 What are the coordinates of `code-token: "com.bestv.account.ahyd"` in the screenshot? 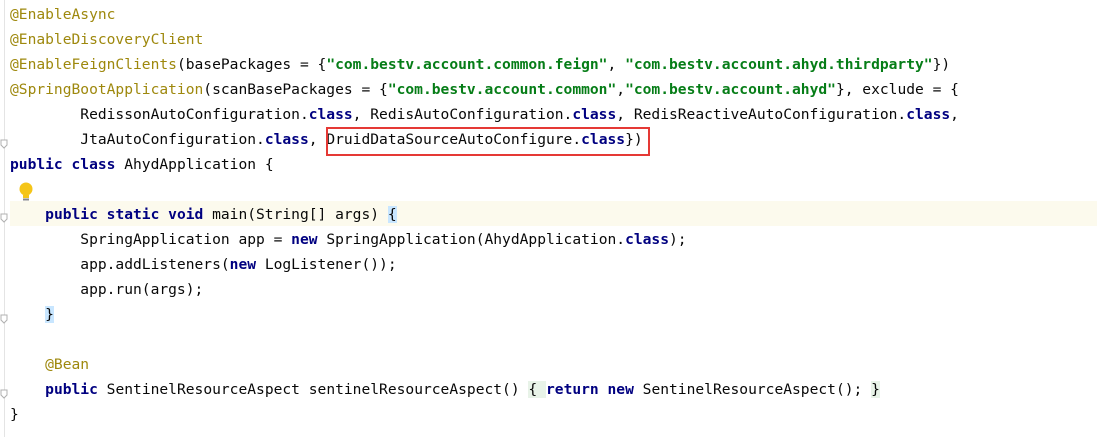 It's located at (730, 89).